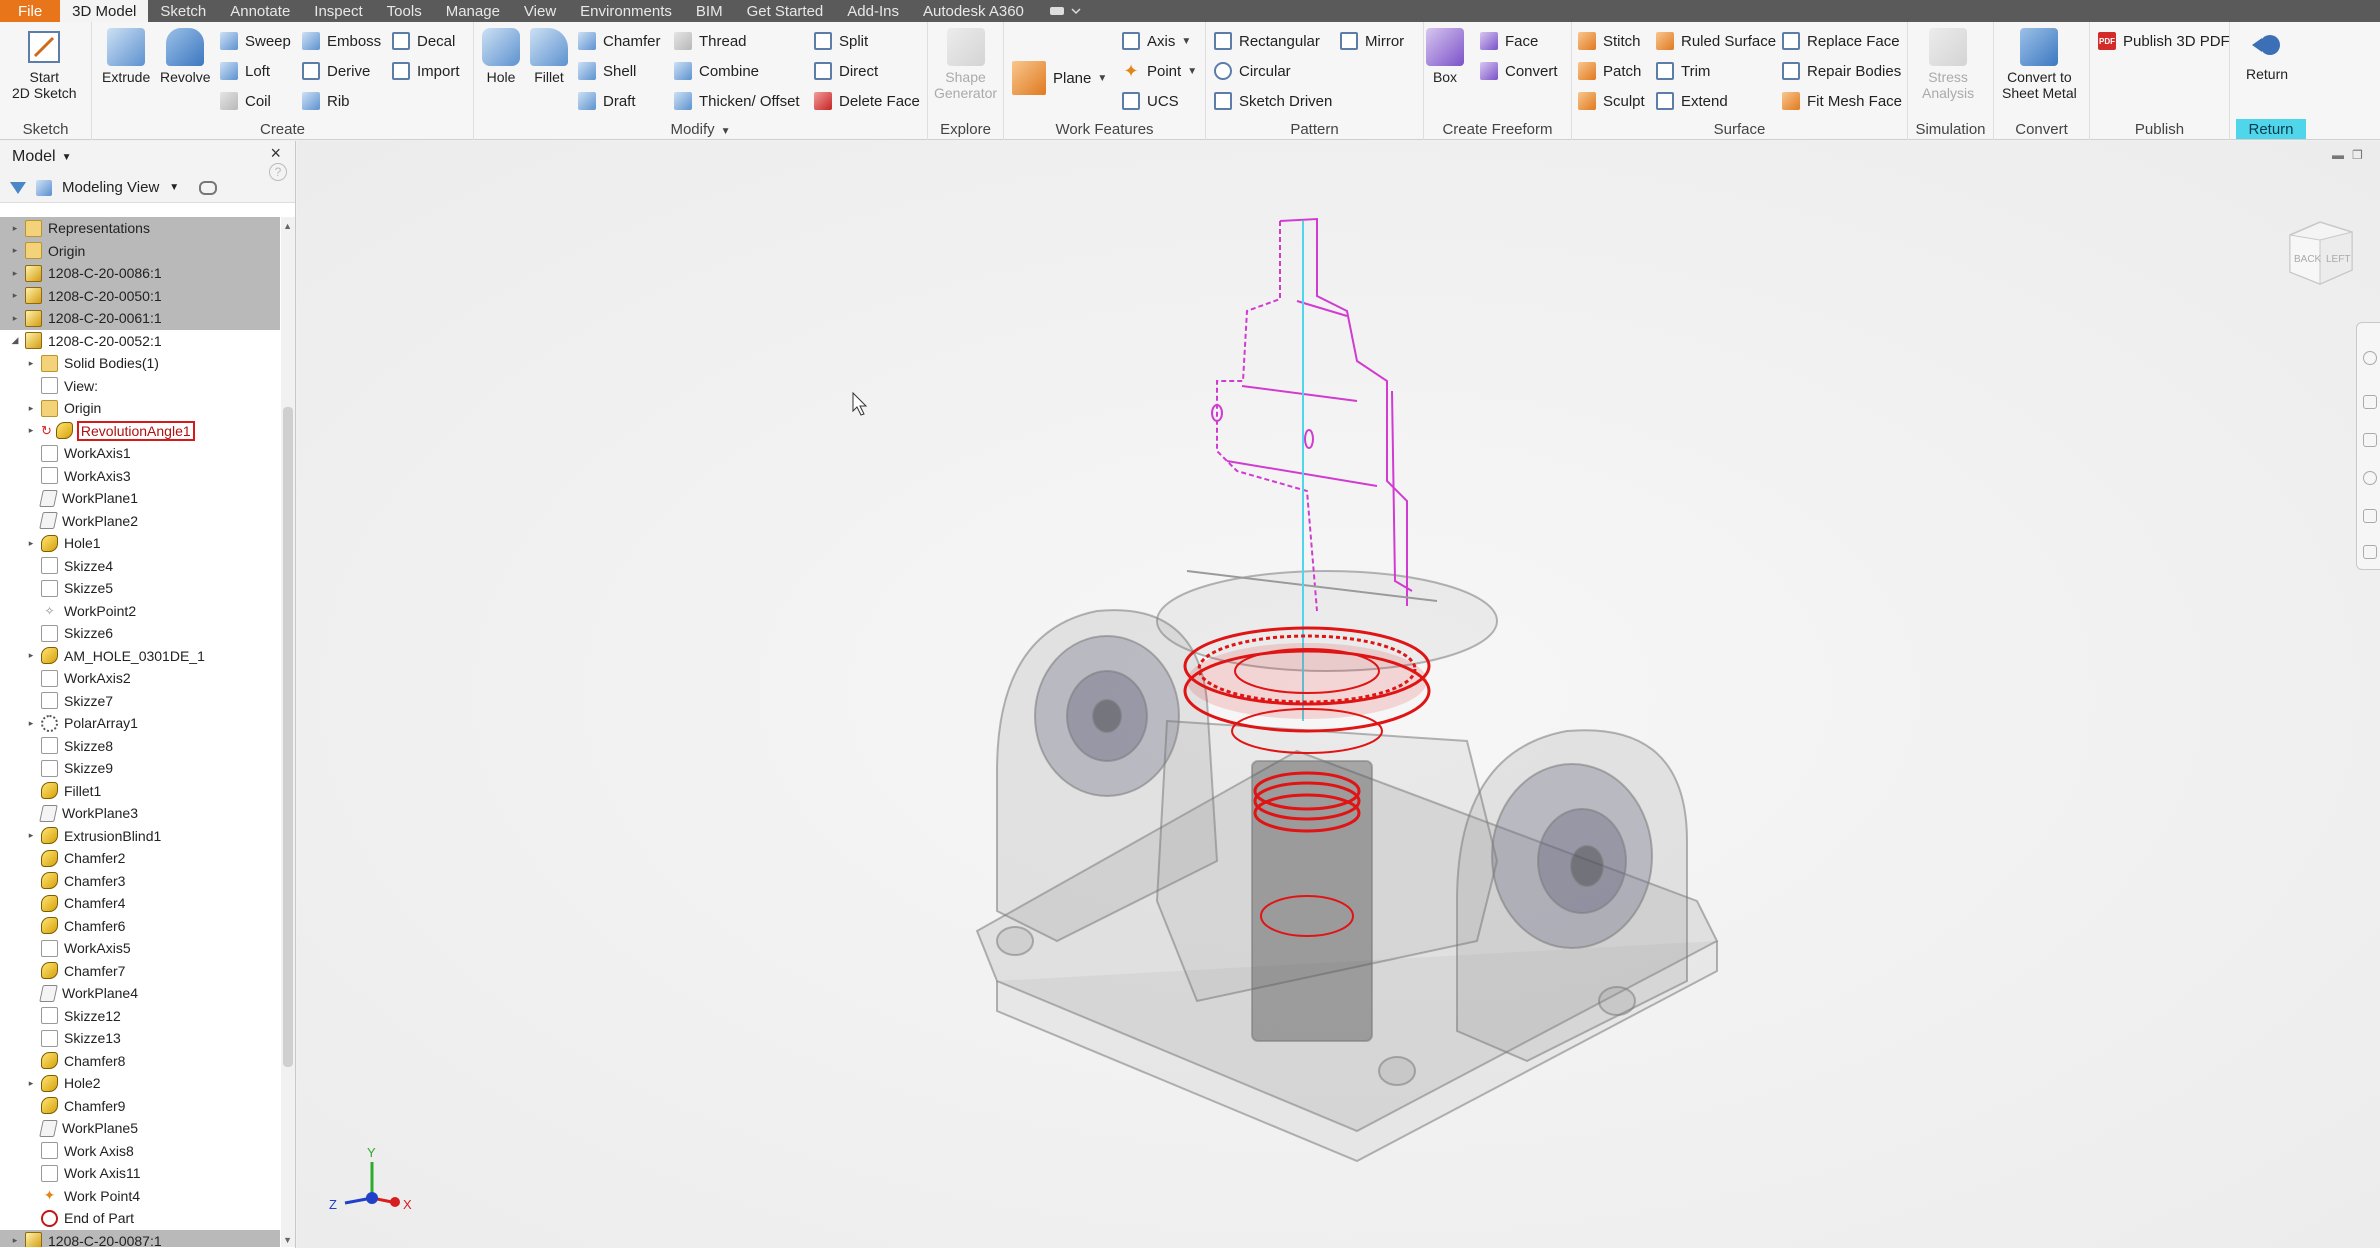  What do you see at coordinates (140, 521) in the screenshot?
I see `tree-row: WorkPlane2` at bounding box center [140, 521].